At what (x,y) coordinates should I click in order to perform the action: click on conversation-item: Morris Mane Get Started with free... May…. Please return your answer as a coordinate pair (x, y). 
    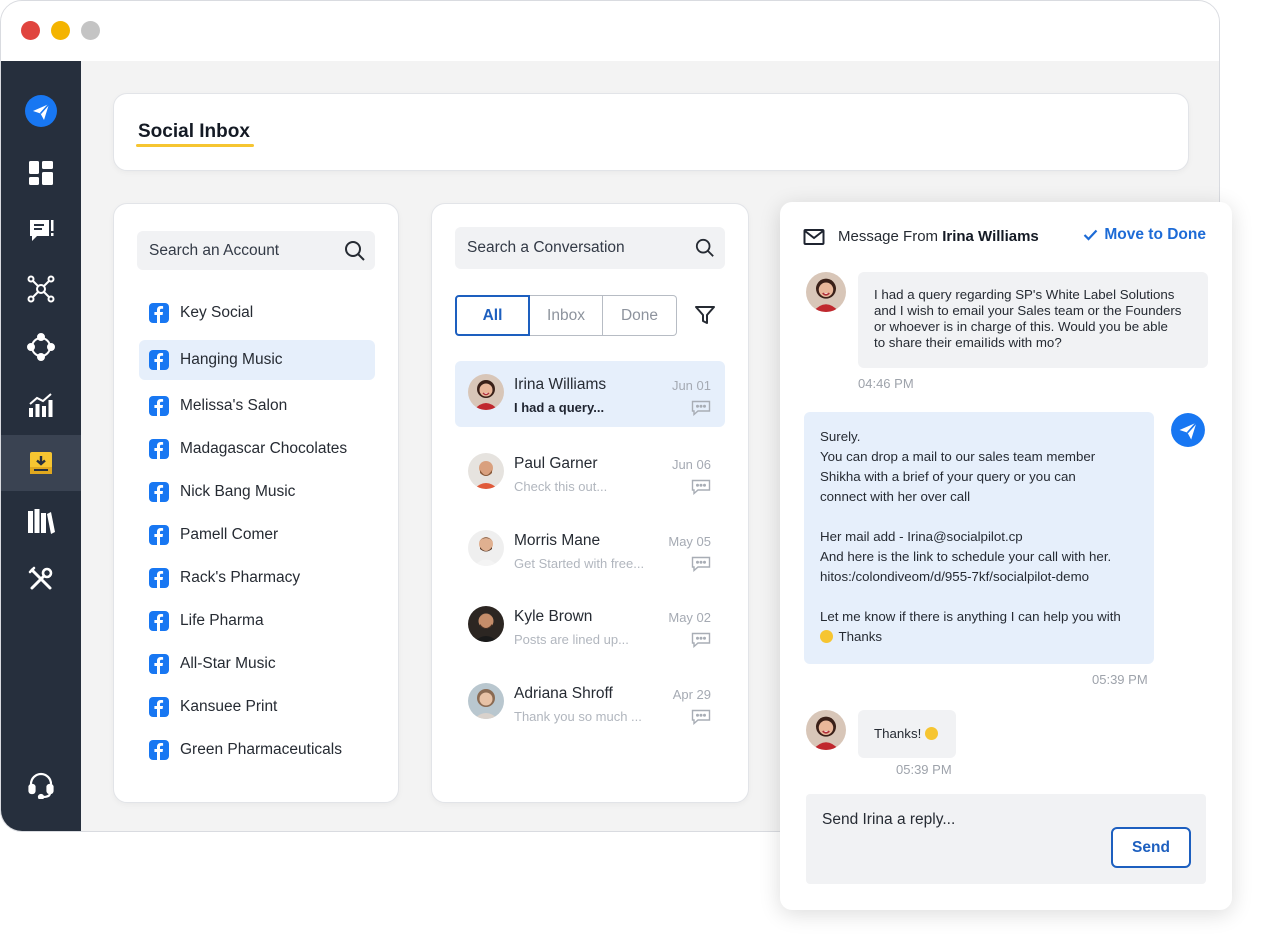
    Looking at the image, I should click on (590, 550).